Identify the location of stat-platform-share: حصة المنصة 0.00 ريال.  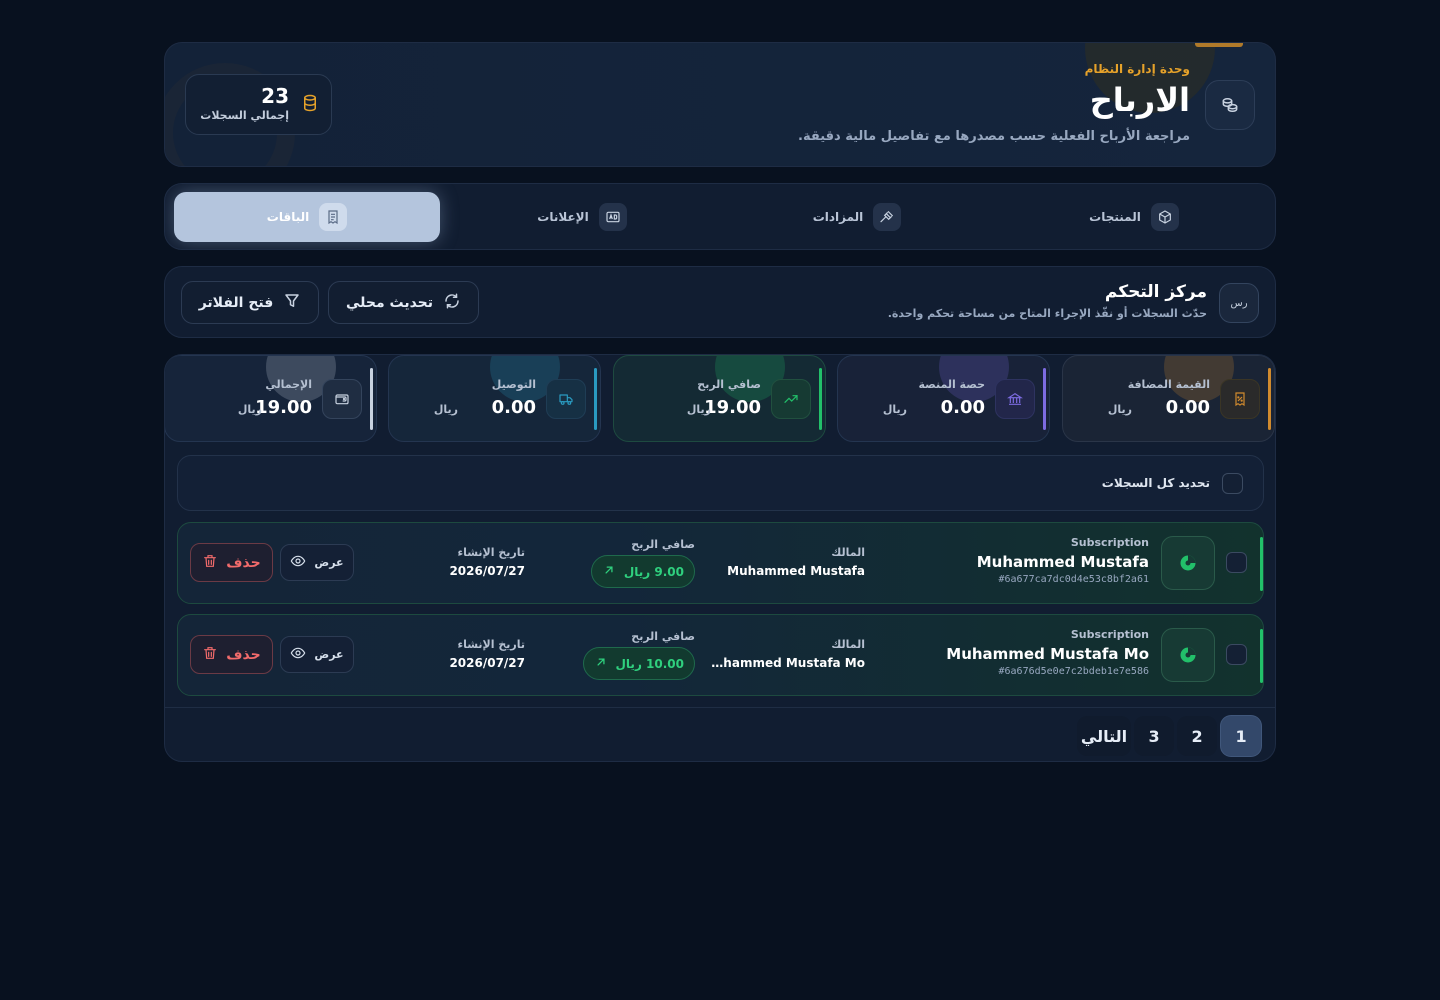
(943, 398).